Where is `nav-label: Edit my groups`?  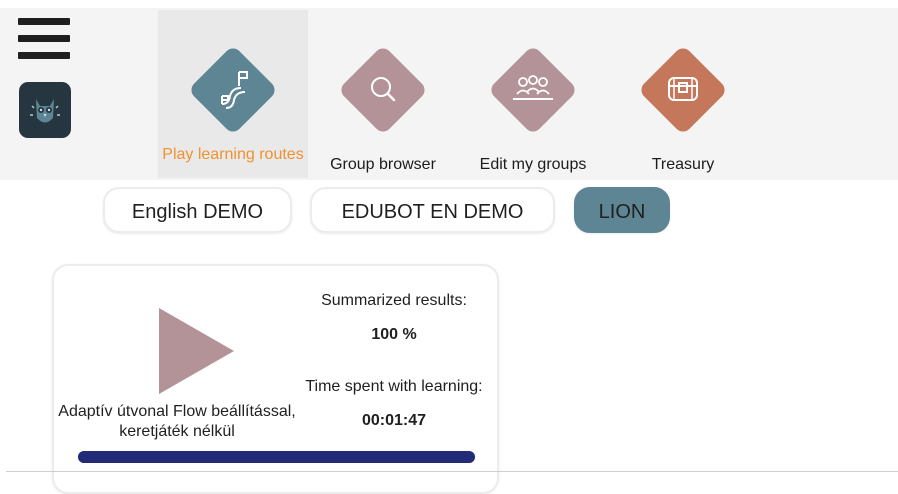 nav-label: Edit my groups is located at coordinates (533, 164).